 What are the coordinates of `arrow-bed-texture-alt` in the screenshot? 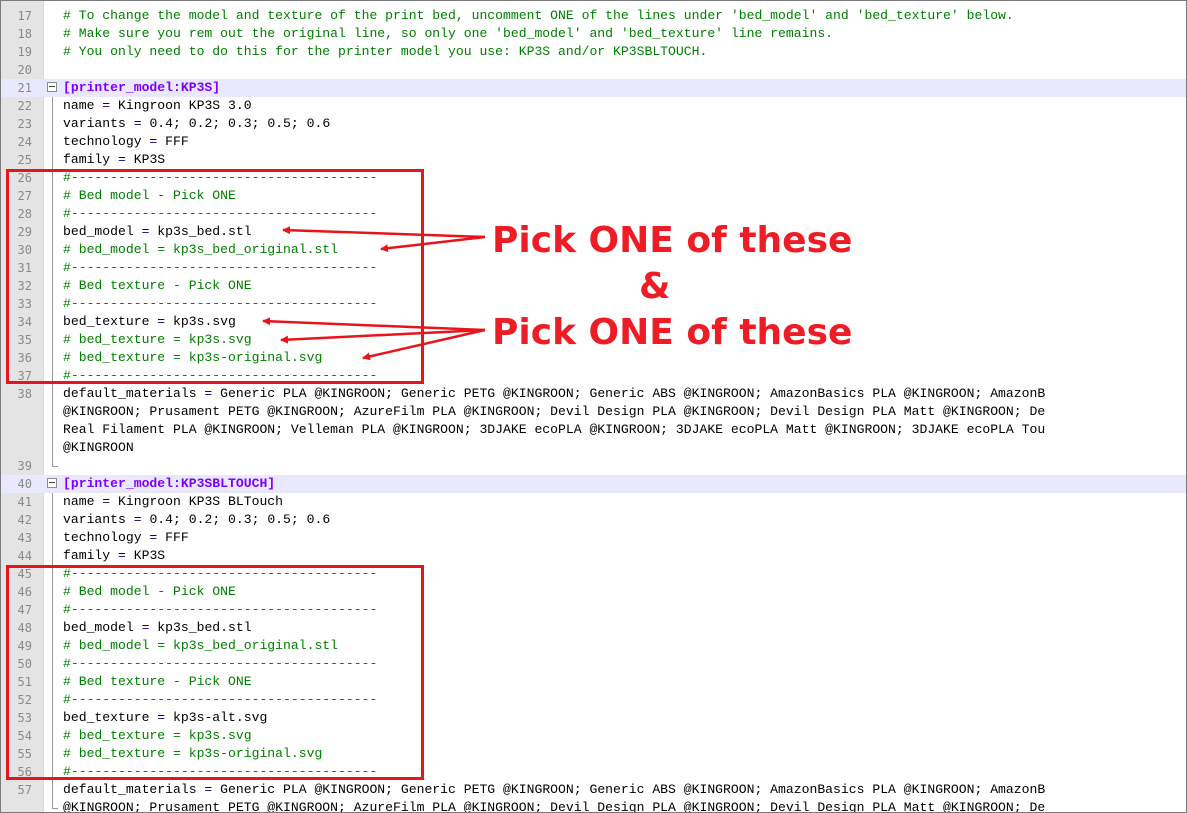 It's located at (383, 336).